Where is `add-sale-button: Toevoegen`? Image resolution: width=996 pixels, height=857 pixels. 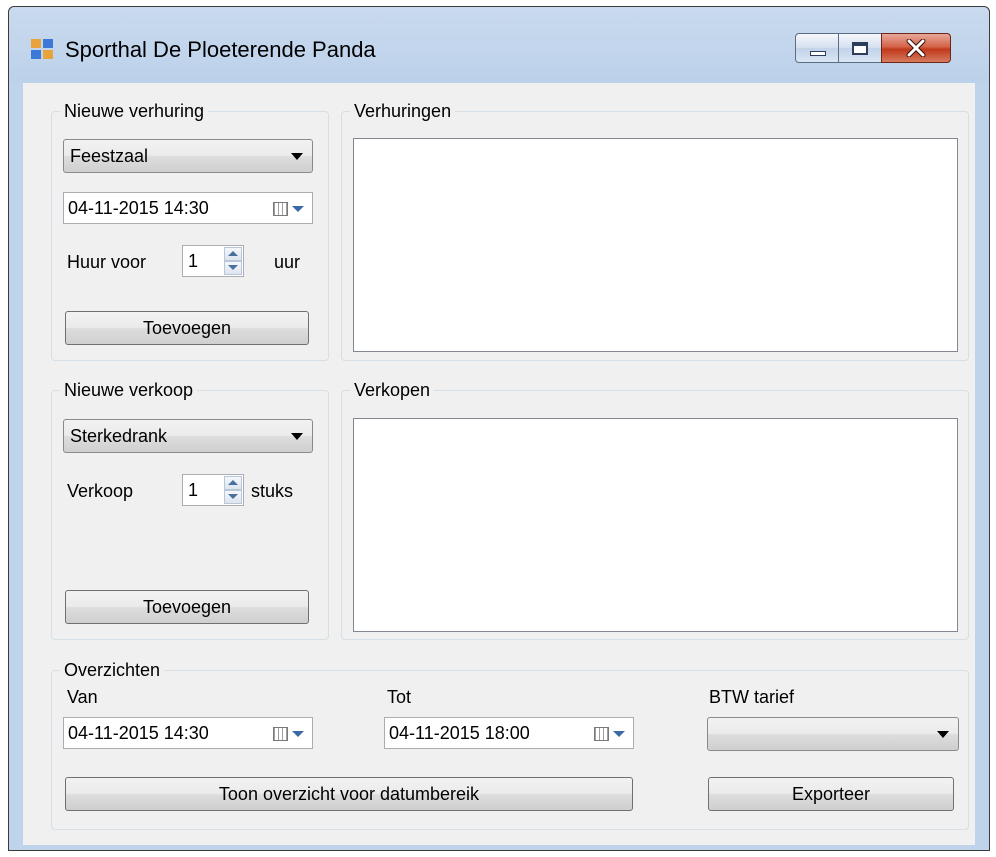 add-sale-button: Toevoegen is located at coordinates (187, 607).